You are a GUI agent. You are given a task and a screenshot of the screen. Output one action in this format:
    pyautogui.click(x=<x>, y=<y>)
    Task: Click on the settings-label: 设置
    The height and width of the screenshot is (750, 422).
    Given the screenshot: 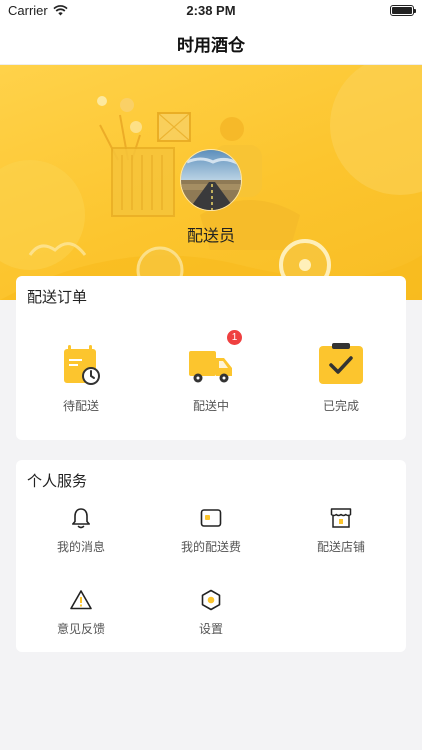 What is the action you would take?
    pyautogui.click(x=210, y=629)
    